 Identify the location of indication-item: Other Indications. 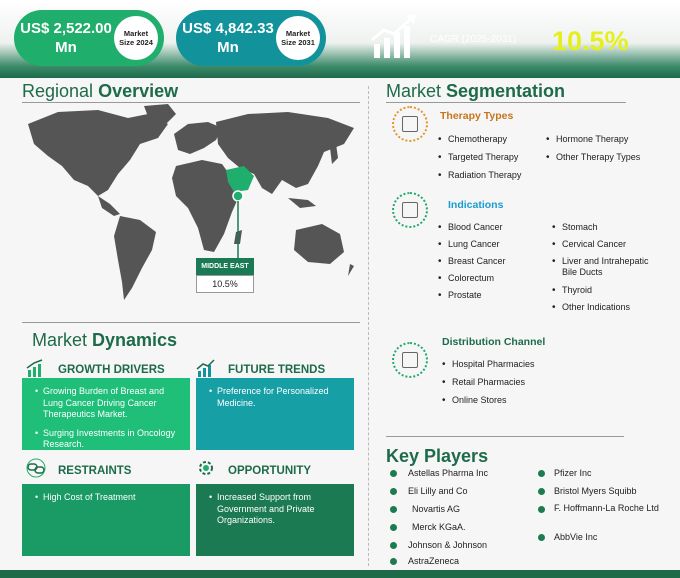
(591, 307).